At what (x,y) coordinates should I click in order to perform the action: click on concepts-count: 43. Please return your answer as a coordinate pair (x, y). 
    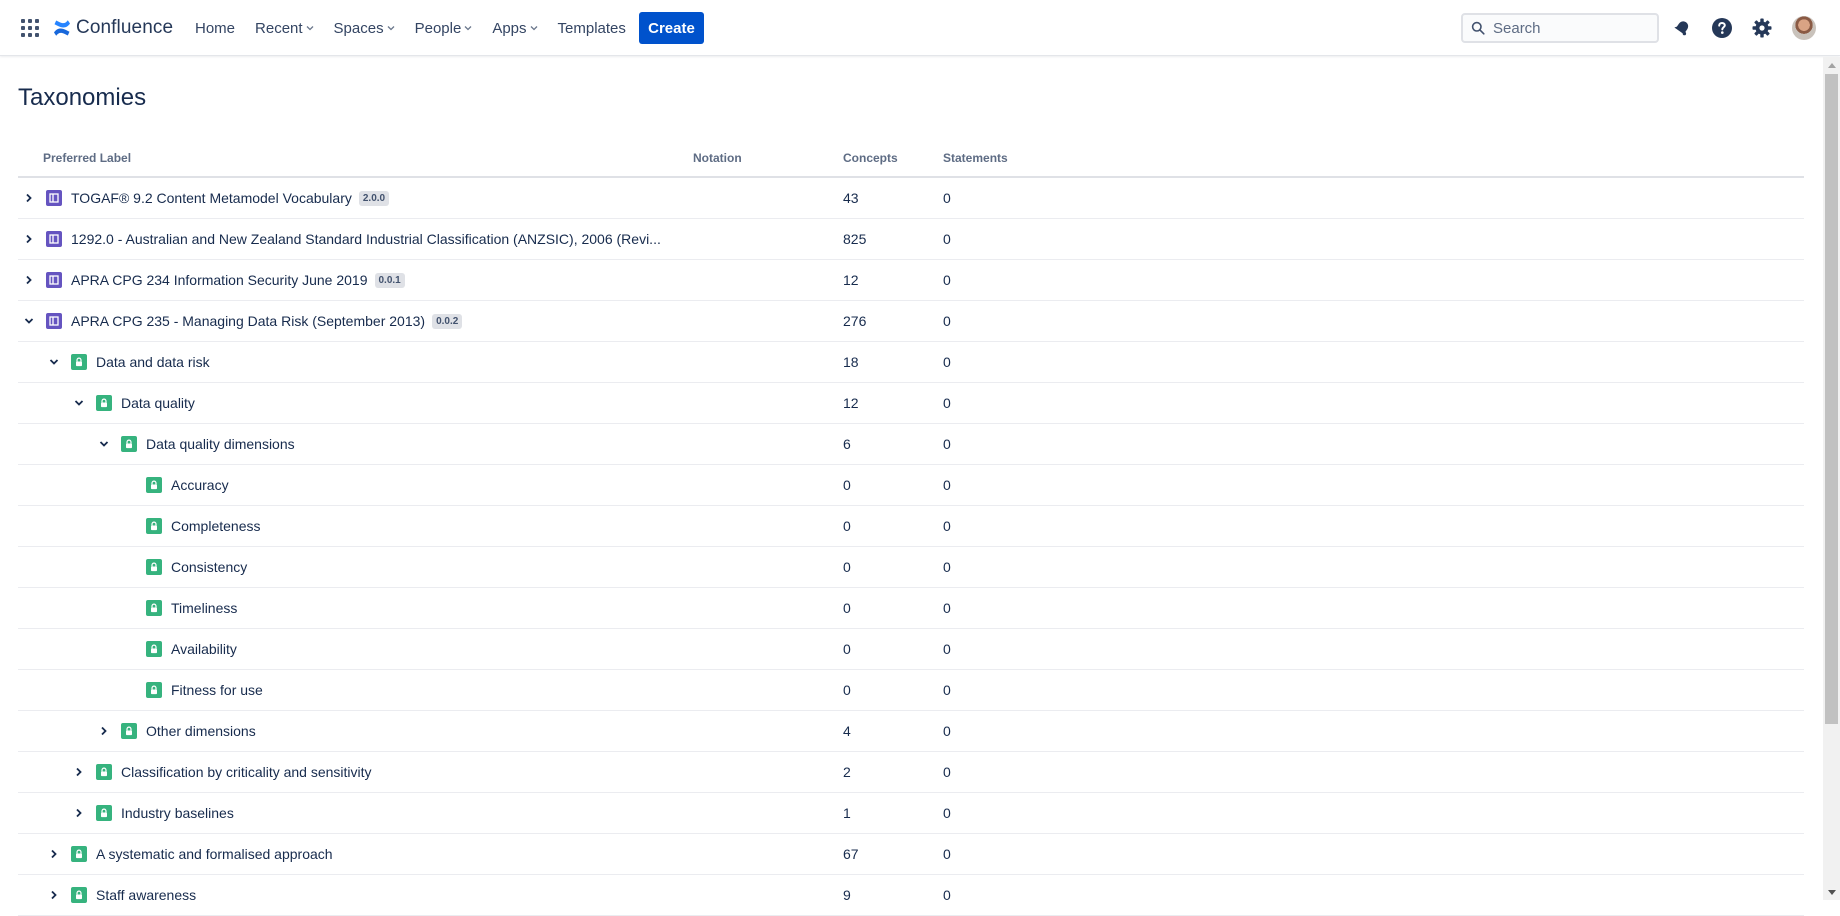
    Looking at the image, I should click on (851, 198).